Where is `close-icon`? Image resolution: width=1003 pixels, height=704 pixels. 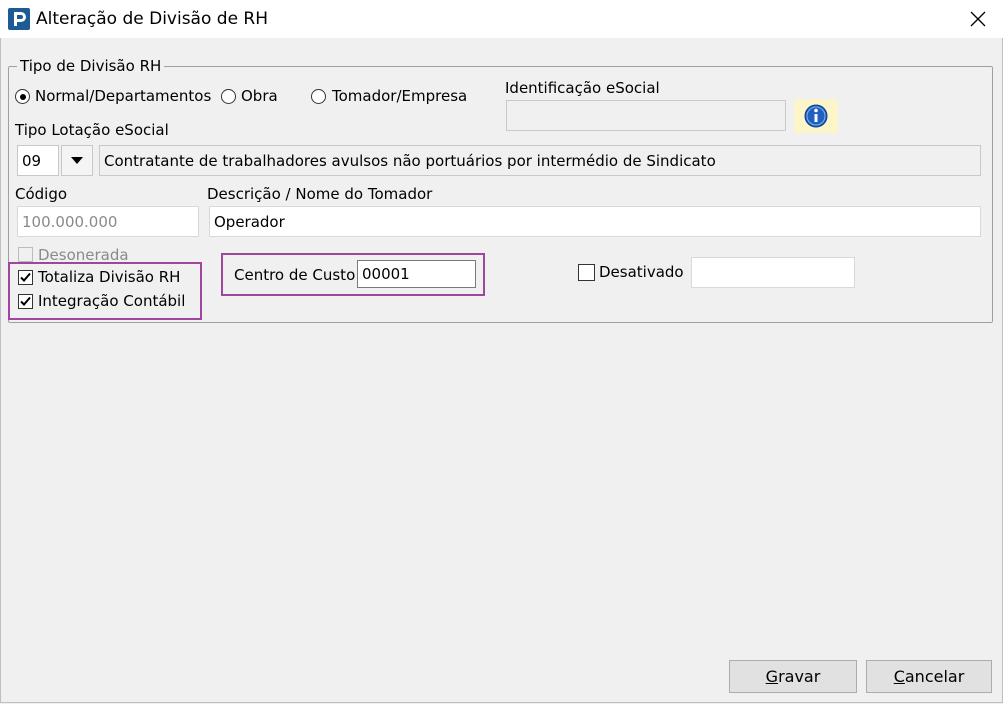
close-icon is located at coordinates (978, 19).